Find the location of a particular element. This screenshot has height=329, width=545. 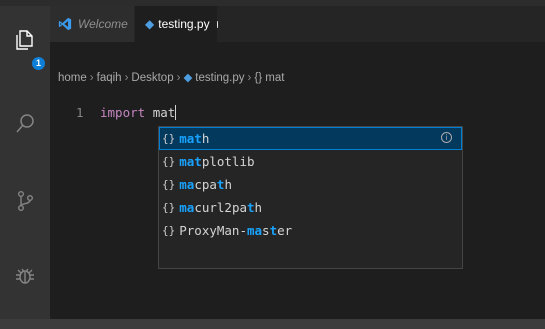

search-icon is located at coordinates (25, 124).